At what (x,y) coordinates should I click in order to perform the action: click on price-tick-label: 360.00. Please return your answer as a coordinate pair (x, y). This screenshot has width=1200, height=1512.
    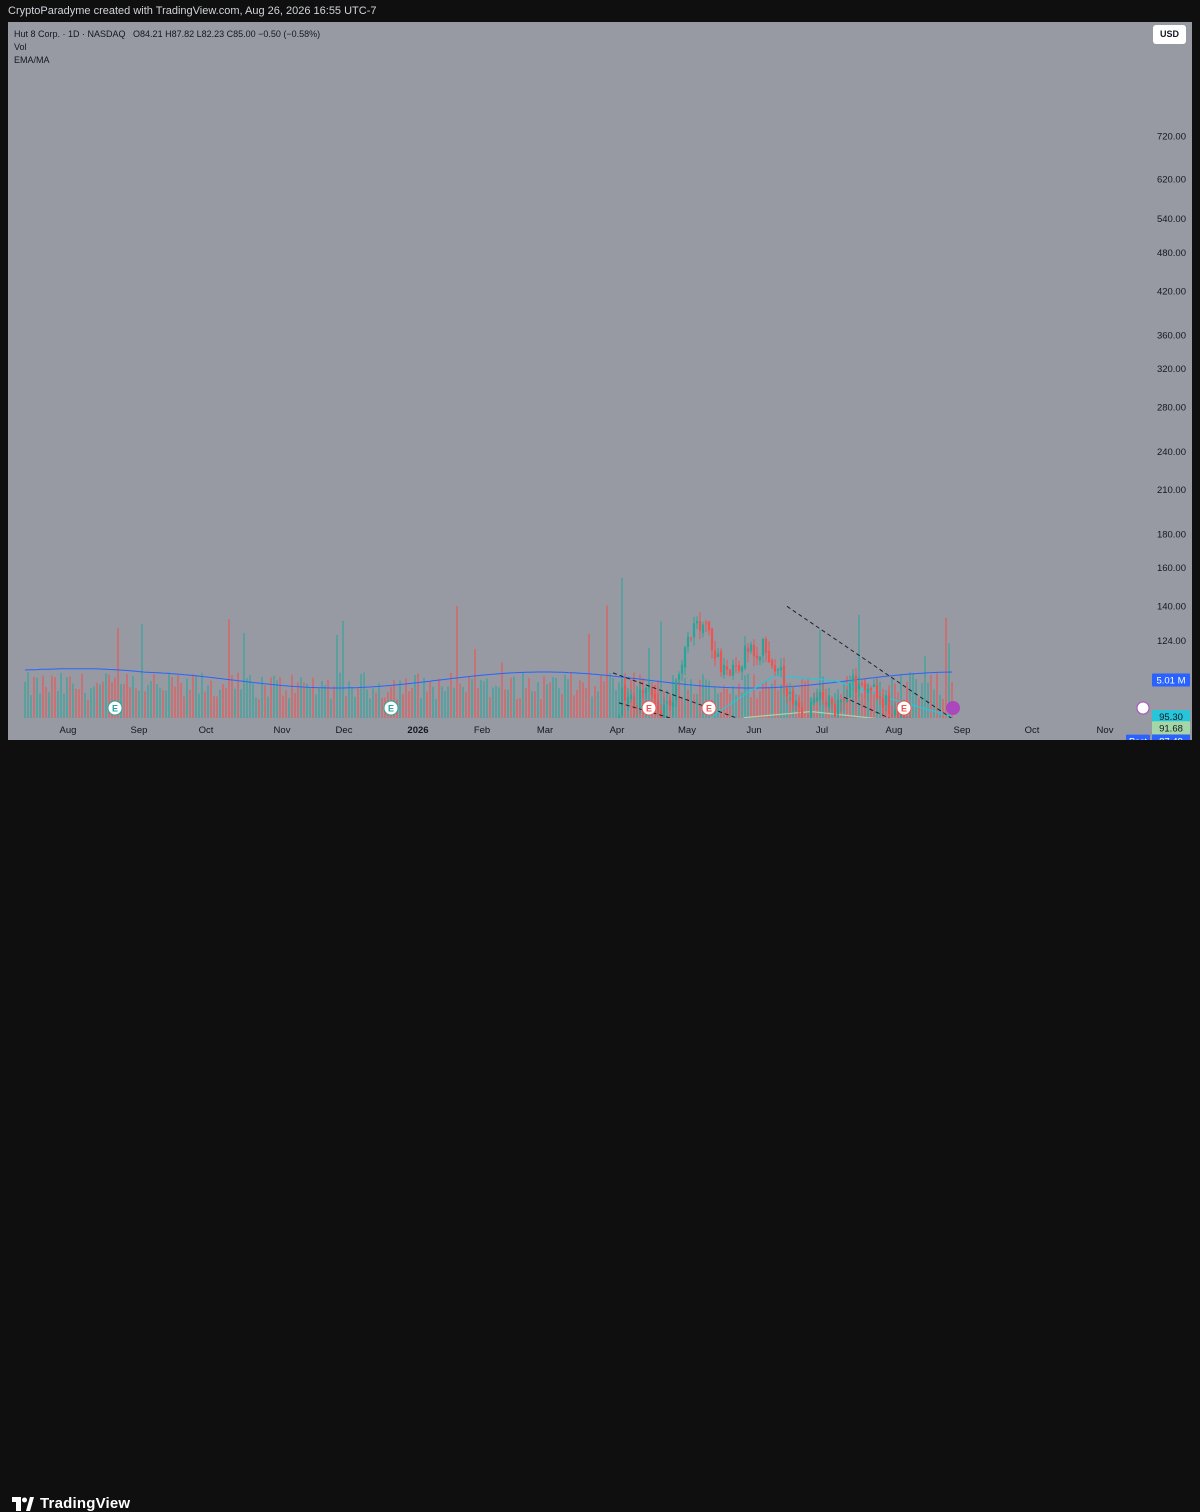
    Looking at the image, I should click on (1171, 335).